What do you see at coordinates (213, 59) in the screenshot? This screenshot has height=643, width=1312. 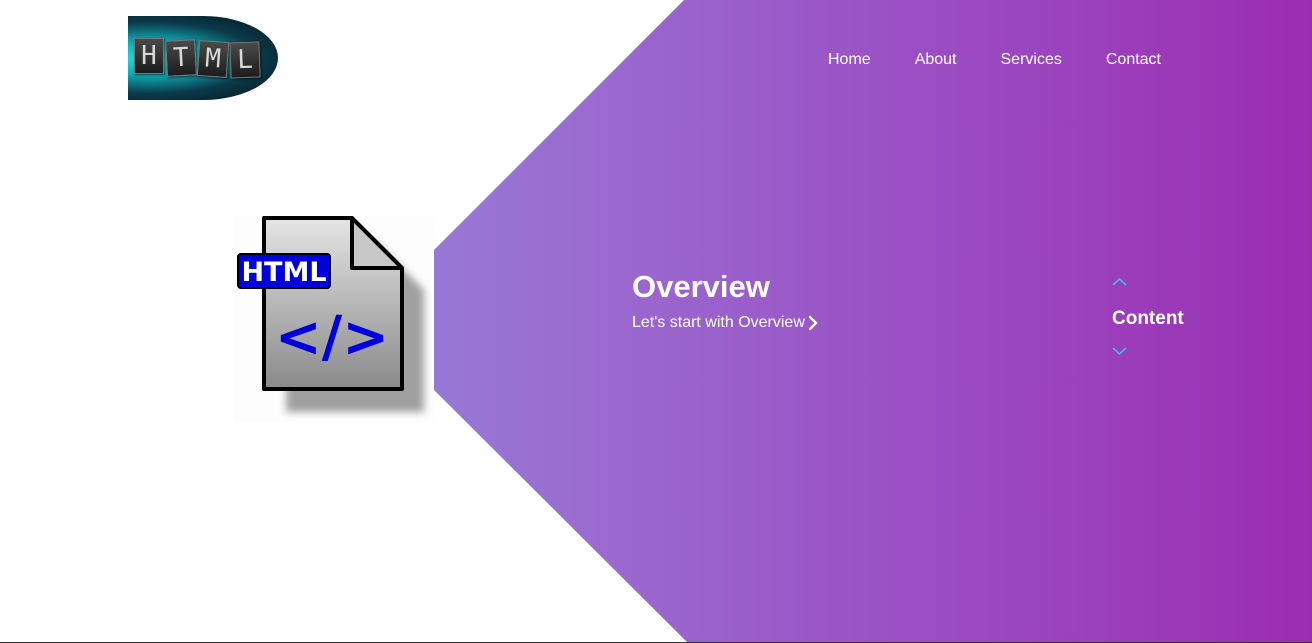 I see `logo-letter: M` at bounding box center [213, 59].